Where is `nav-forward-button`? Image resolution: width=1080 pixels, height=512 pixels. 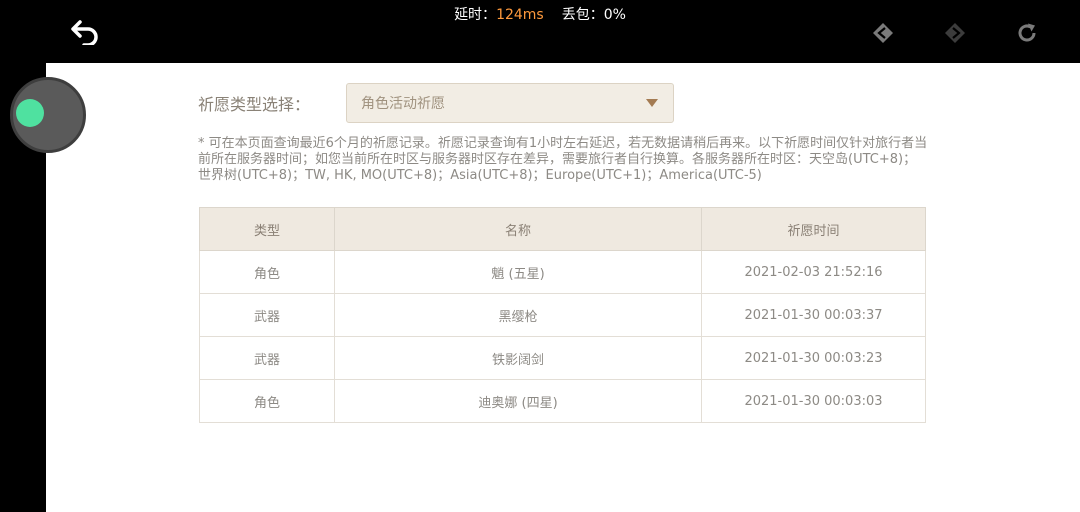 nav-forward-button is located at coordinates (955, 33).